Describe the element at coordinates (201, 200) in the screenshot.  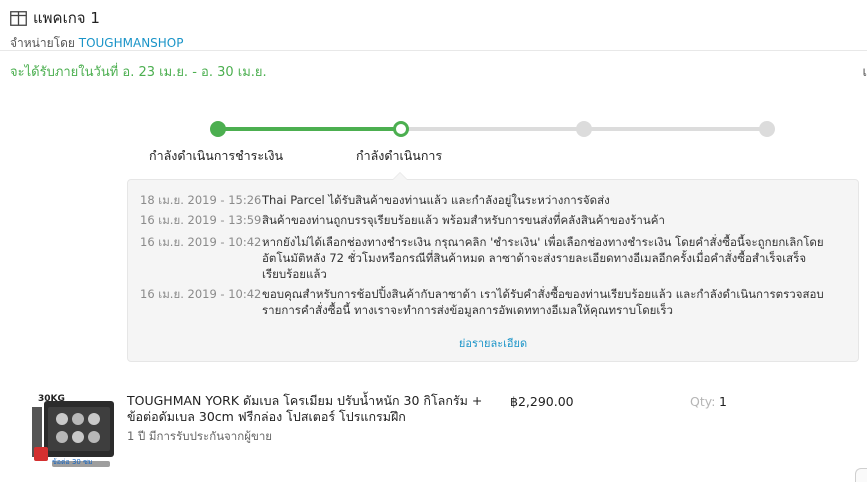
I see `tracking-time: 18 เม.ย. 2019 - 15:26` at that location.